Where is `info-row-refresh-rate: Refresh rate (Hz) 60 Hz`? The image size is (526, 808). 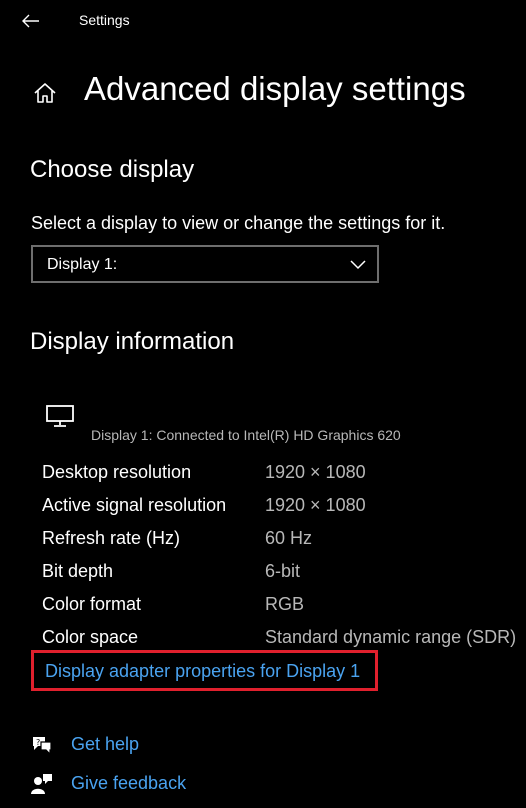 info-row-refresh-rate: Refresh rate (Hz) 60 Hz is located at coordinates (284, 543).